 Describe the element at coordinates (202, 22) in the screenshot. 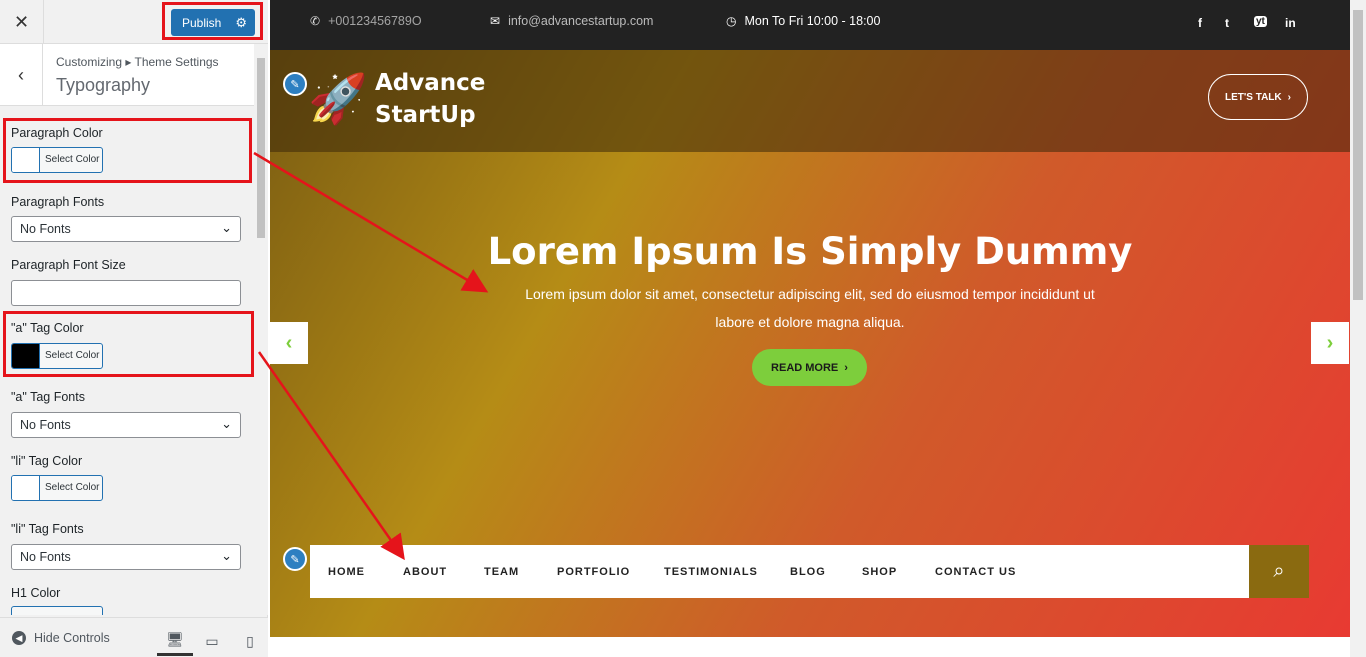

I see `publish-label: Publish` at that location.